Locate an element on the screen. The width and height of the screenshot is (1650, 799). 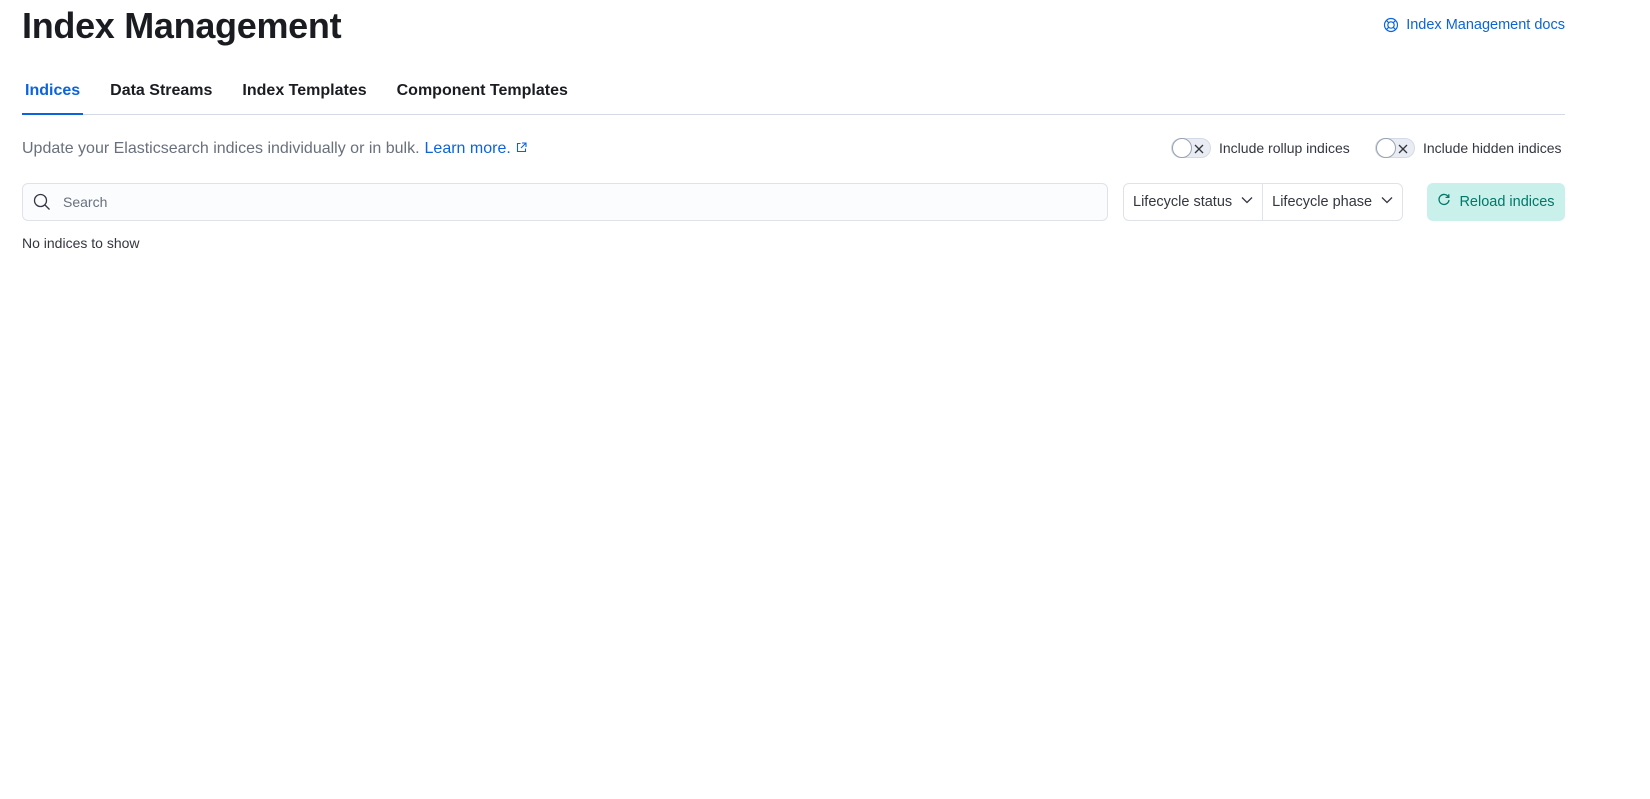
page-title: Index Management is located at coordinates (182, 25).